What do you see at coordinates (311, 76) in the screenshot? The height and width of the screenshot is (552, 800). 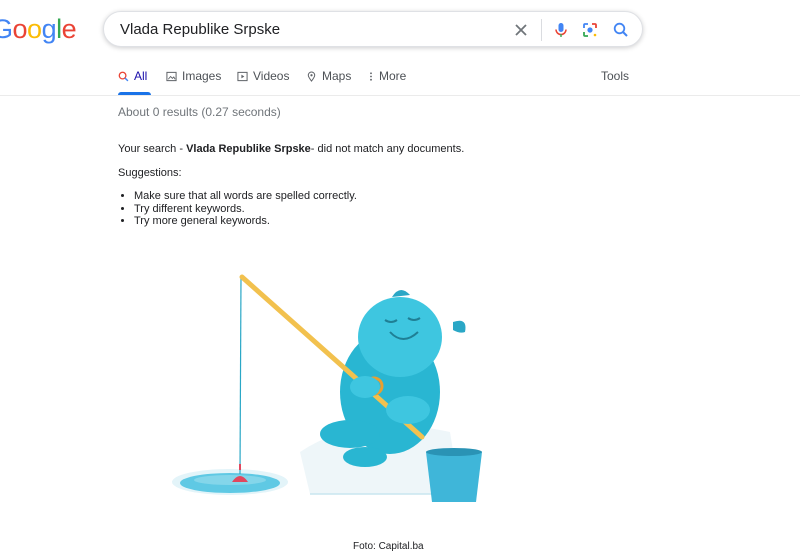 I see `pin-icon` at bounding box center [311, 76].